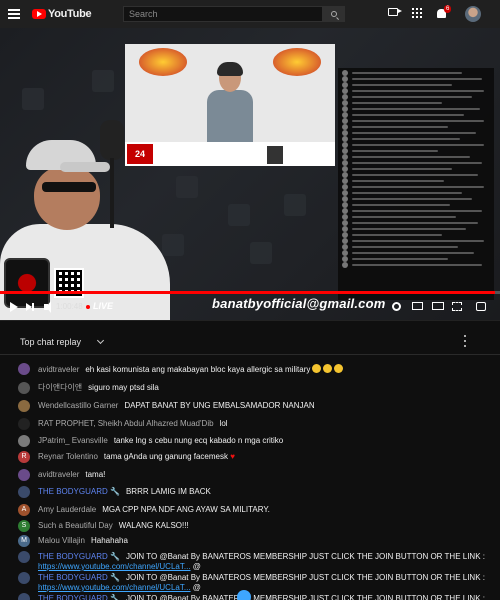 The height and width of the screenshot is (600, 500). What do you see at coordinates (14, 14) in the screenshot?
I see `menu-icon` at bounding box center [14, 14].